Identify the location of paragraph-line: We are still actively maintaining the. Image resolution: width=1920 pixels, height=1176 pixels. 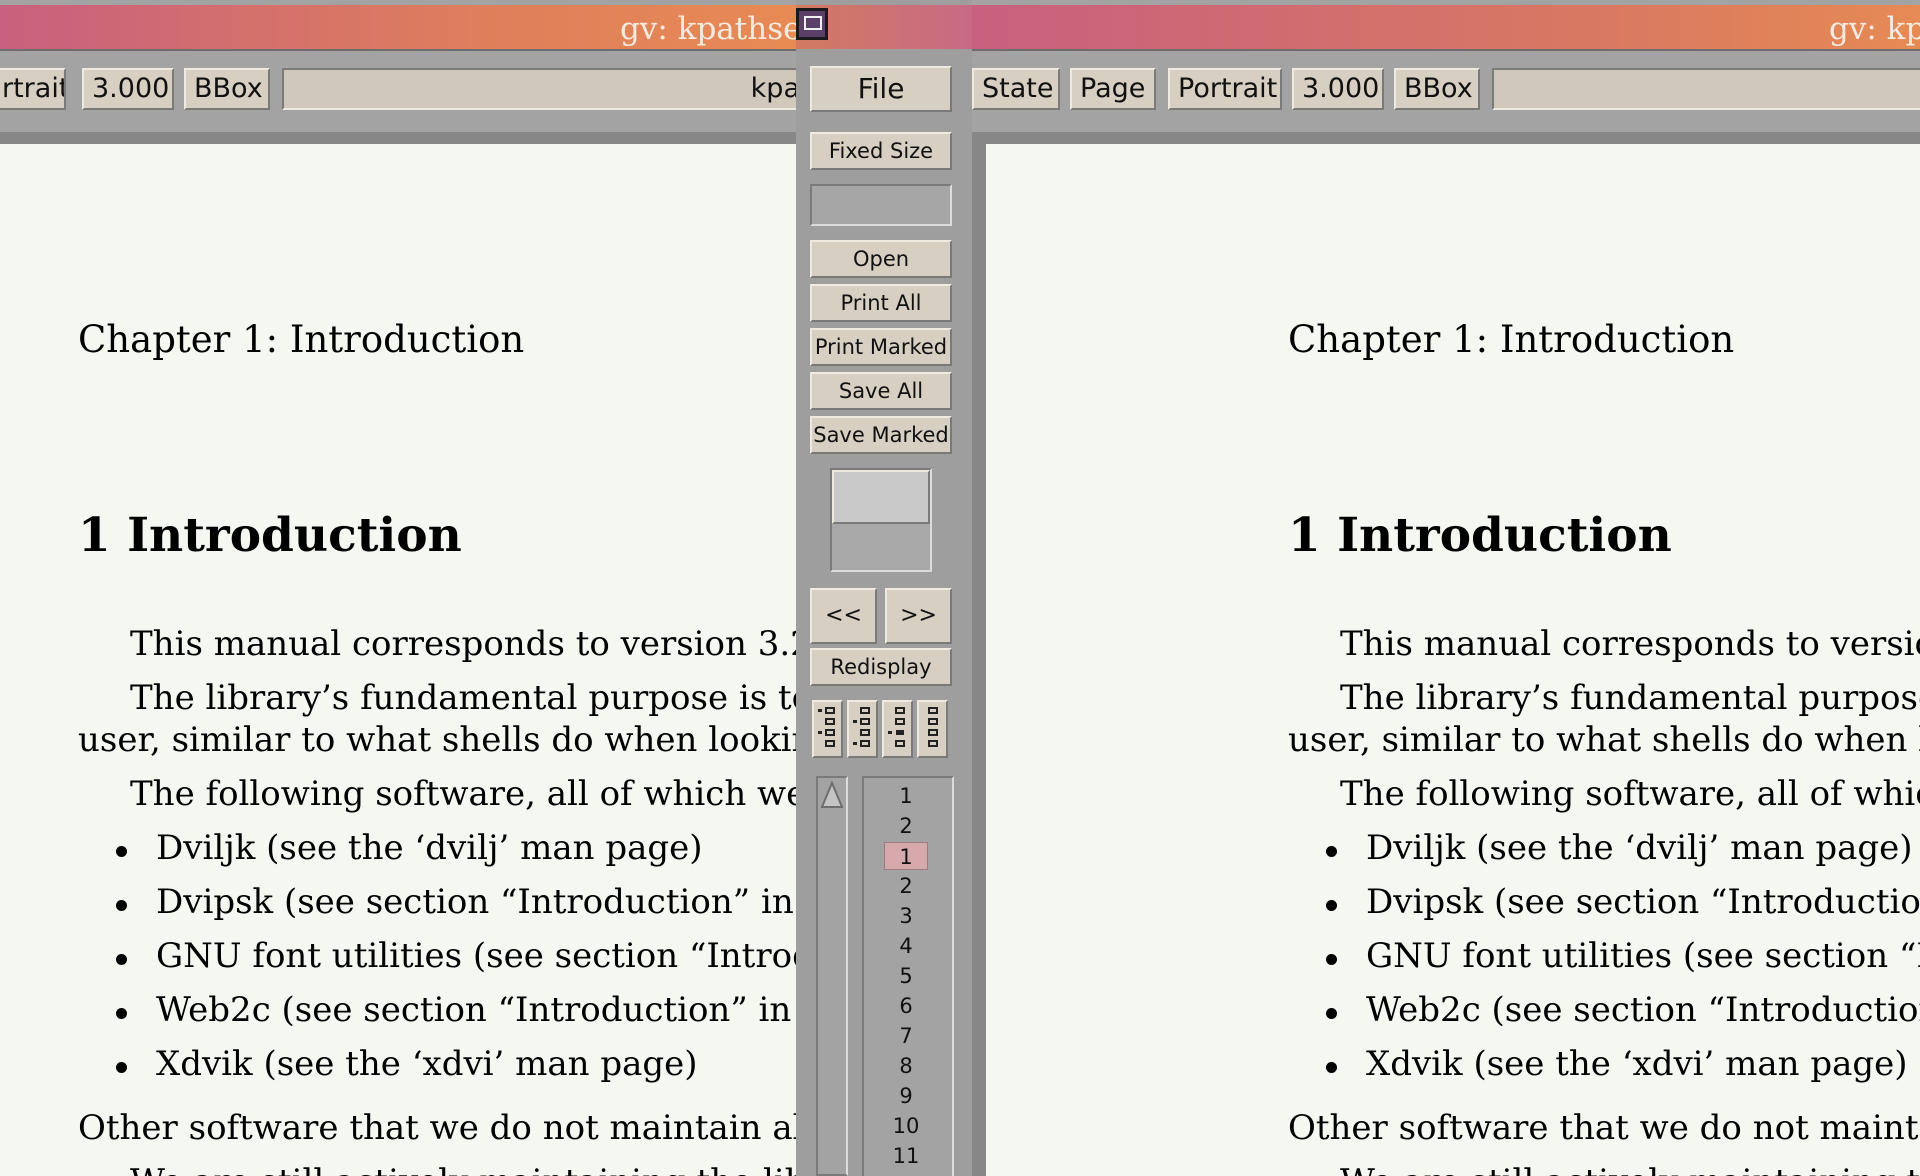
(1630, 1169).